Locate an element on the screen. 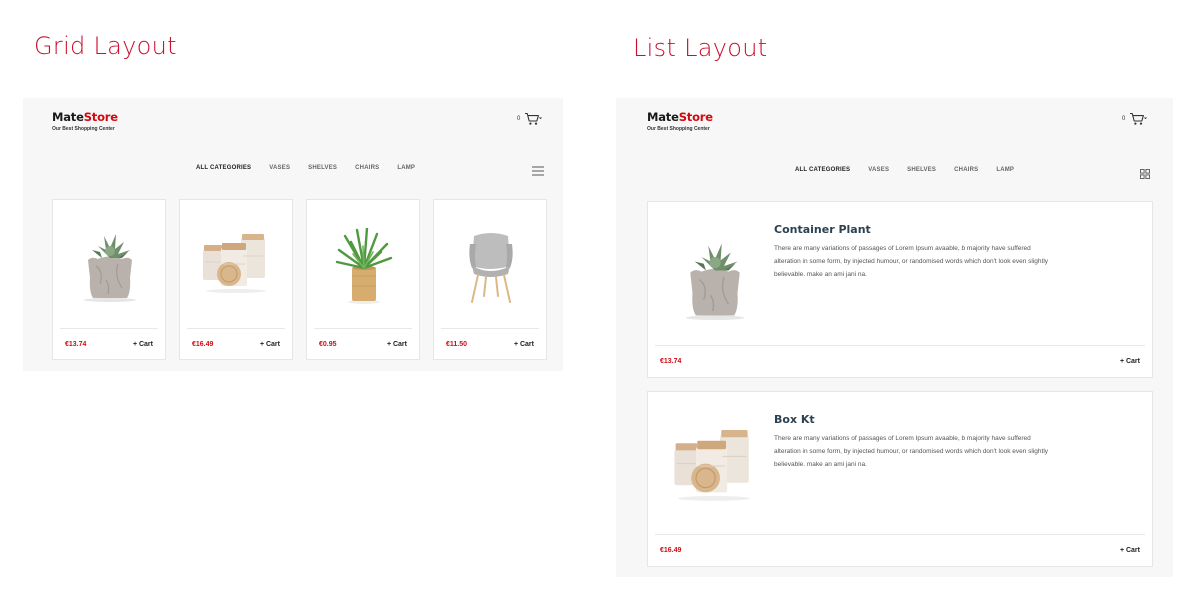  grid-product-card: €11.50 + Cart is located at coordinates (490, 279).